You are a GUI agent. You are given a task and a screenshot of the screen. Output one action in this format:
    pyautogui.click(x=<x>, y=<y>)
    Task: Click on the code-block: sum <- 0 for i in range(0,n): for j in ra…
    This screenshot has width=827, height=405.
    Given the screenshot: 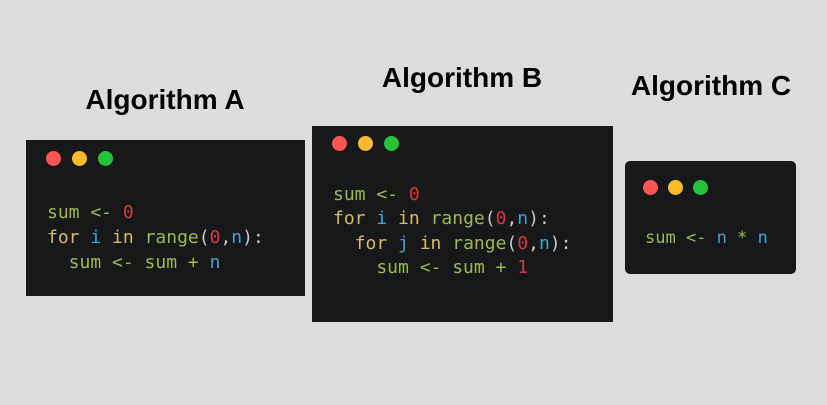 What is the action you would take?
    pyautogui.click(x=452, y=231)
    